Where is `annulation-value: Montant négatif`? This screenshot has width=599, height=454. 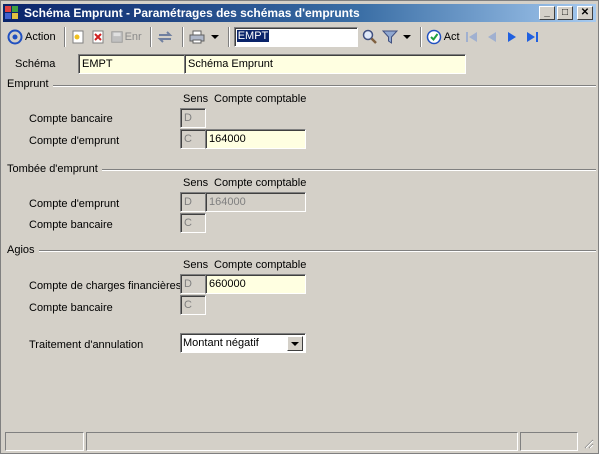 annulation-value: Montant négatif is located at coordinates (221, 343).